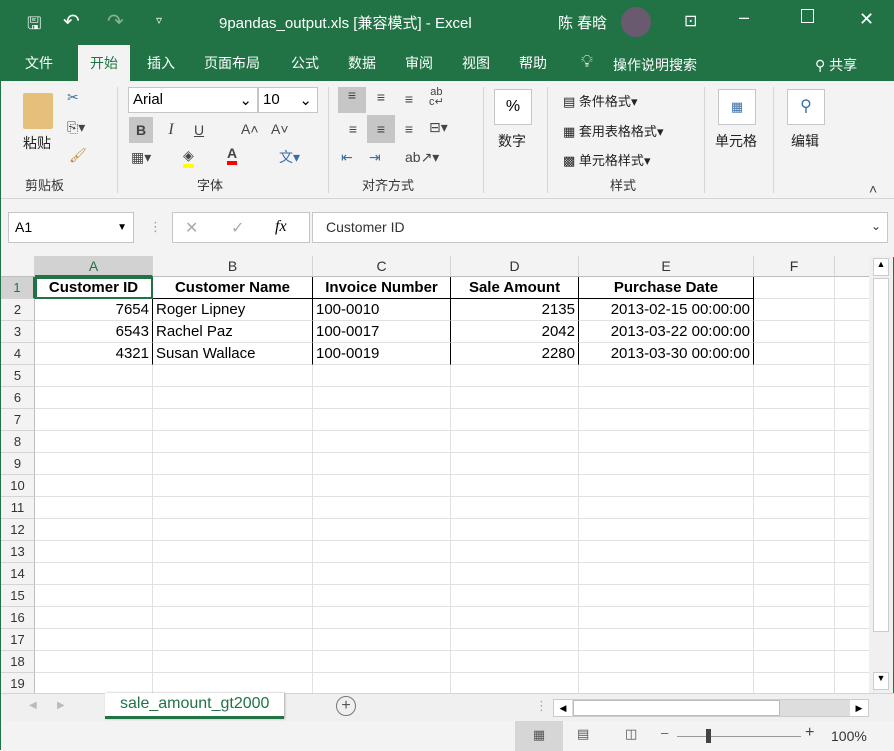 The height and width of the screenshot is (751, 894). Describe the element at coordinates (809, 733) in the screenshot. I see `zoom-in-button: +` at that location.